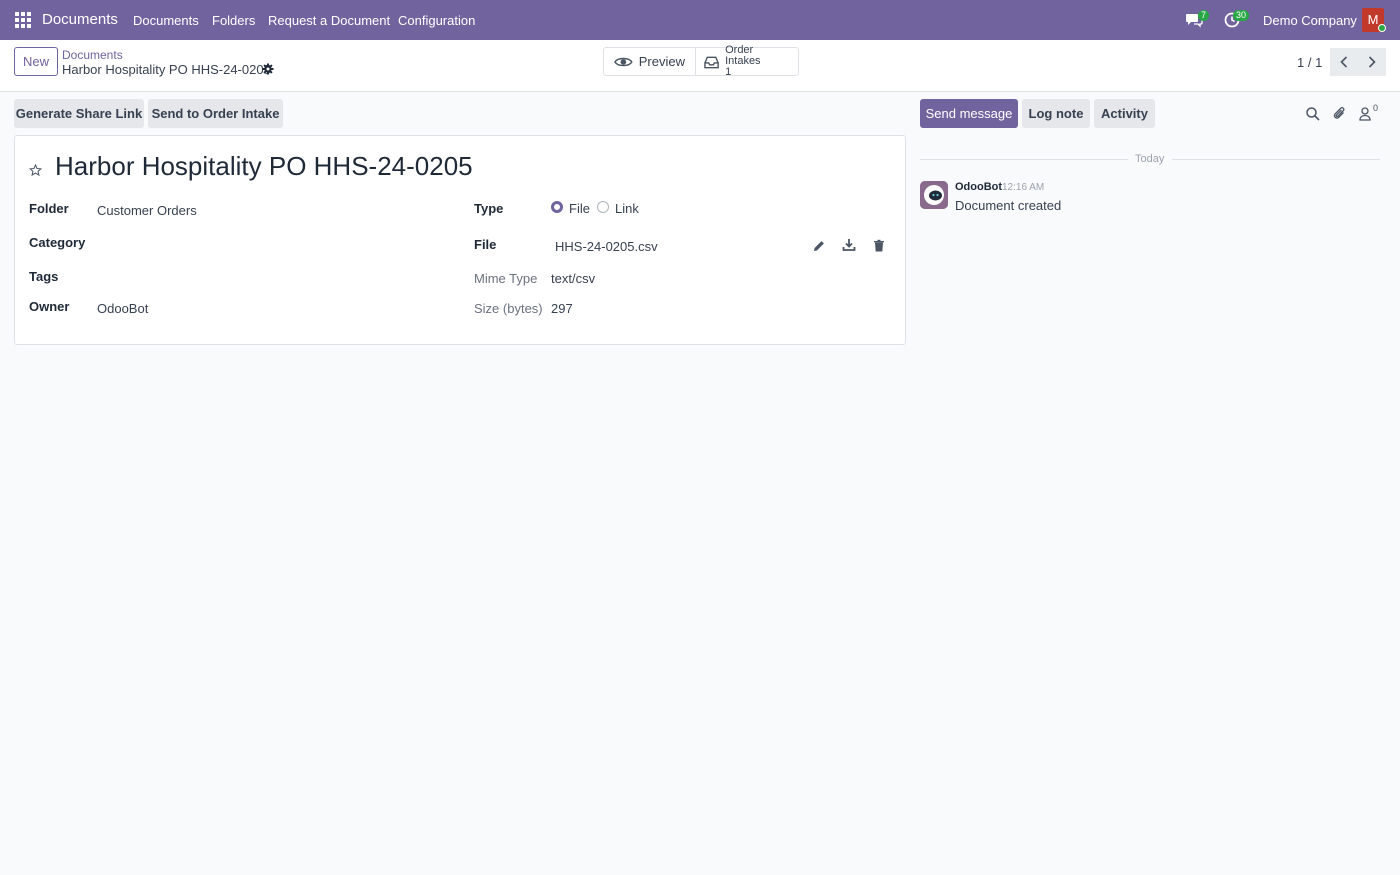 This screenshot has height=875, width=1400. Describe the element at coordinates (277, 278) in the screenshot. I see `tags-field` at that location.